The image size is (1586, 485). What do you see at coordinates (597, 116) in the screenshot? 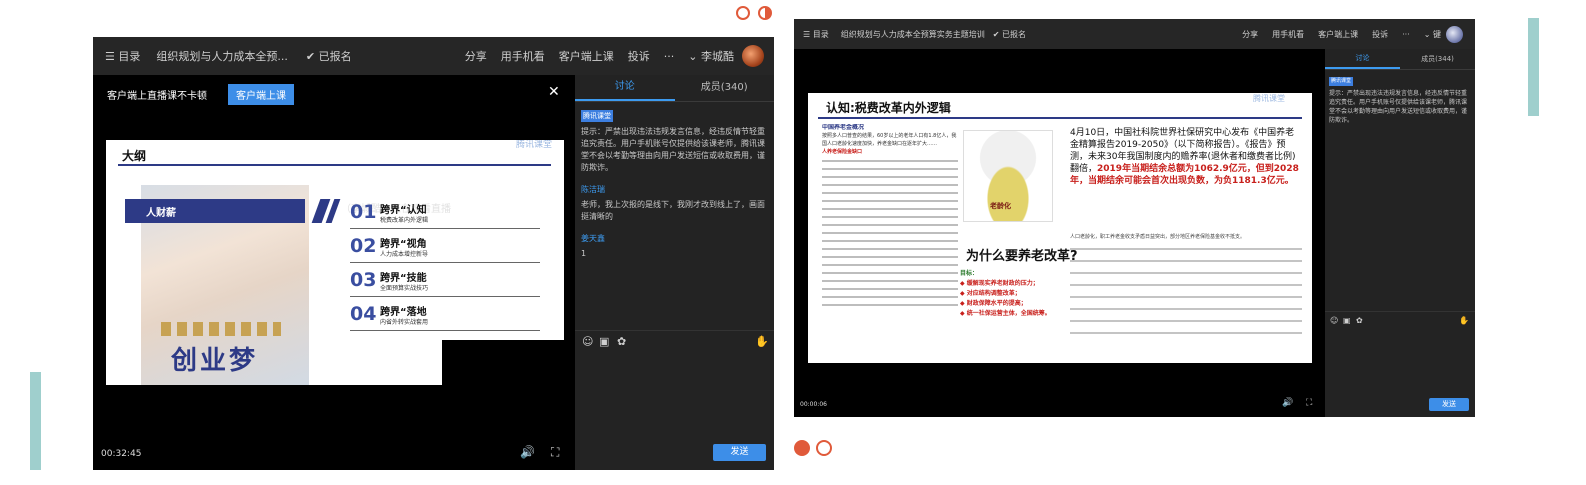
I see `notice-tag: 腾讯课堂` at bounding box center [597, 116].